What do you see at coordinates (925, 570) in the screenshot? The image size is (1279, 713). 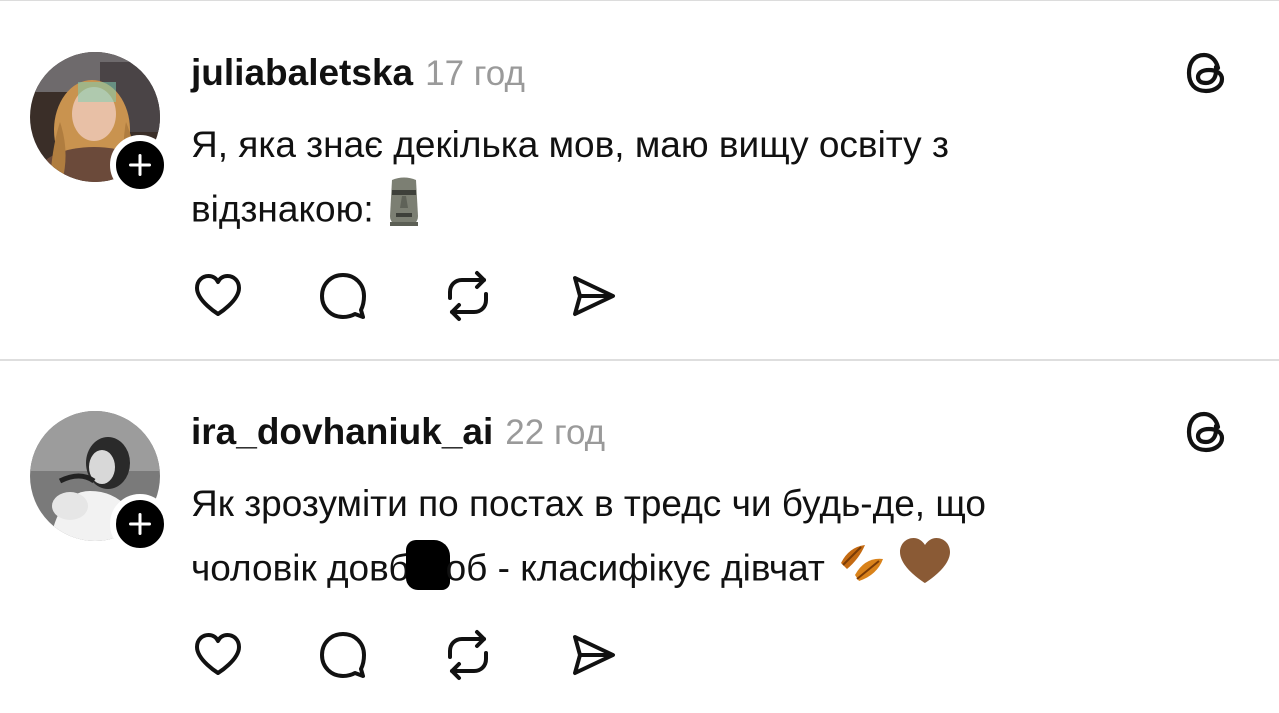 I see `brown-heart-emoji-icon` at bounding box center [925, 570].